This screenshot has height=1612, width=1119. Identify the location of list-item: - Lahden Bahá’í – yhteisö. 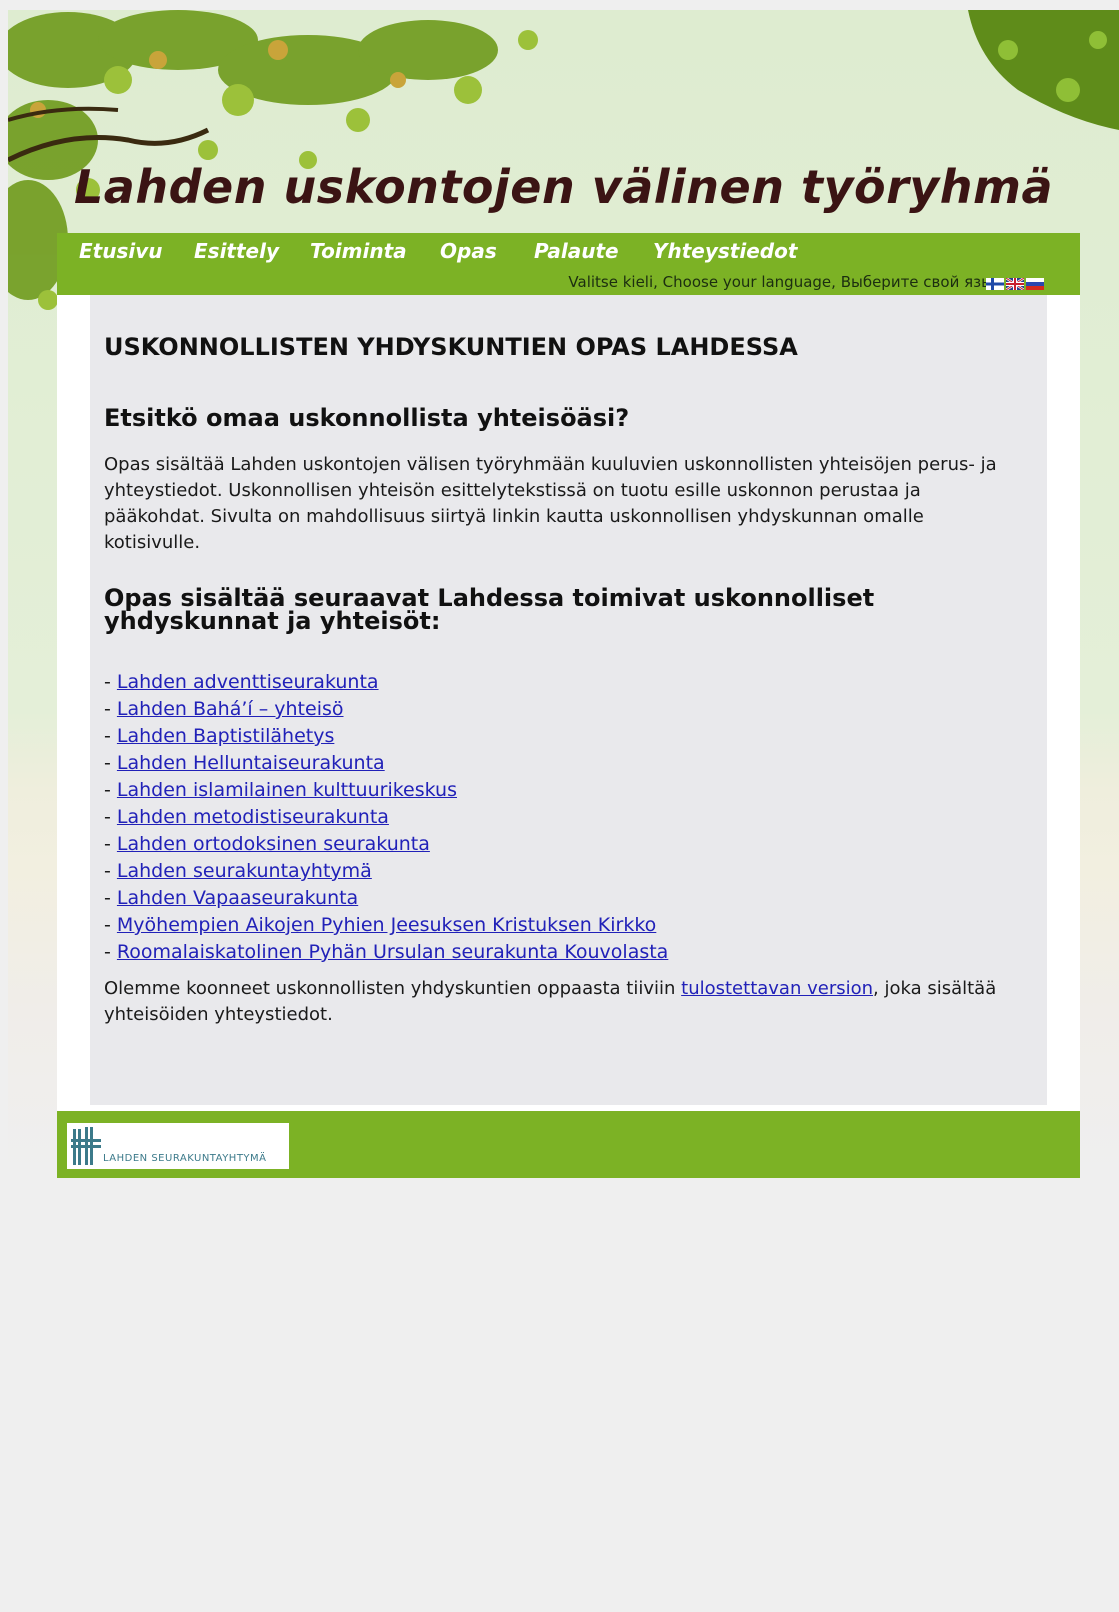
(224, 709).